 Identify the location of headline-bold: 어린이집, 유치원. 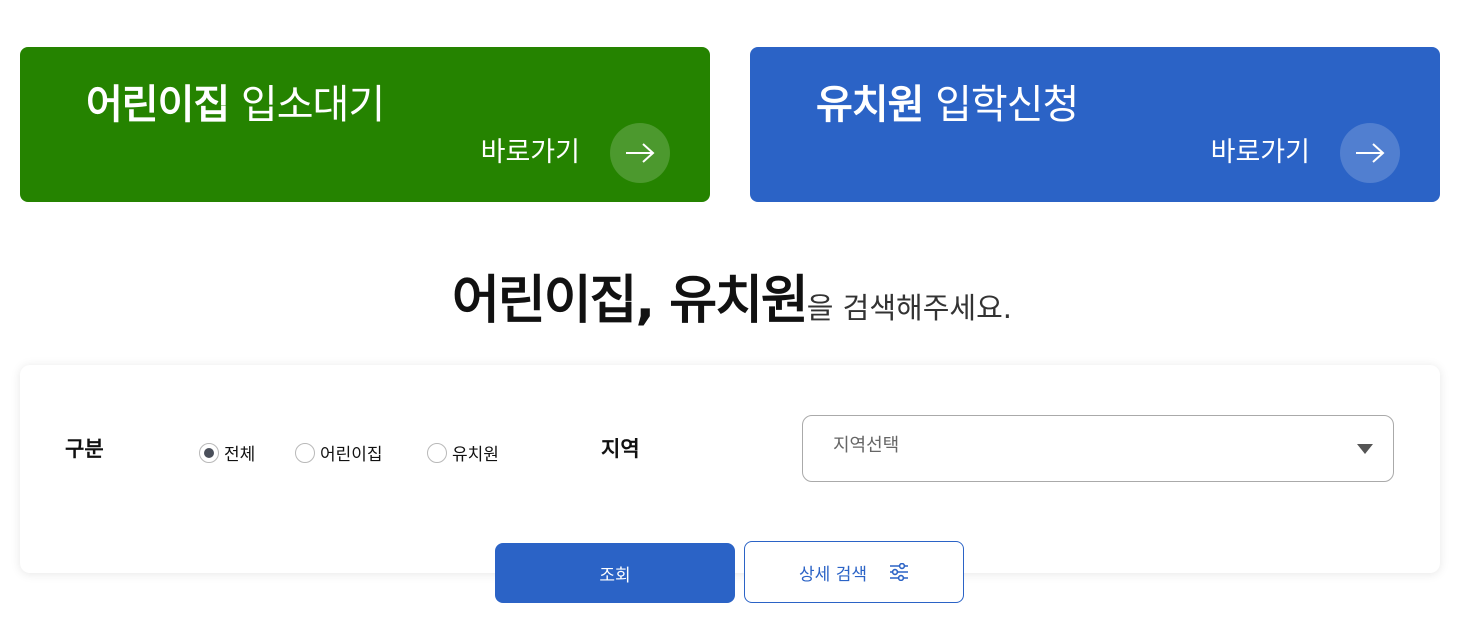
(630, 301).